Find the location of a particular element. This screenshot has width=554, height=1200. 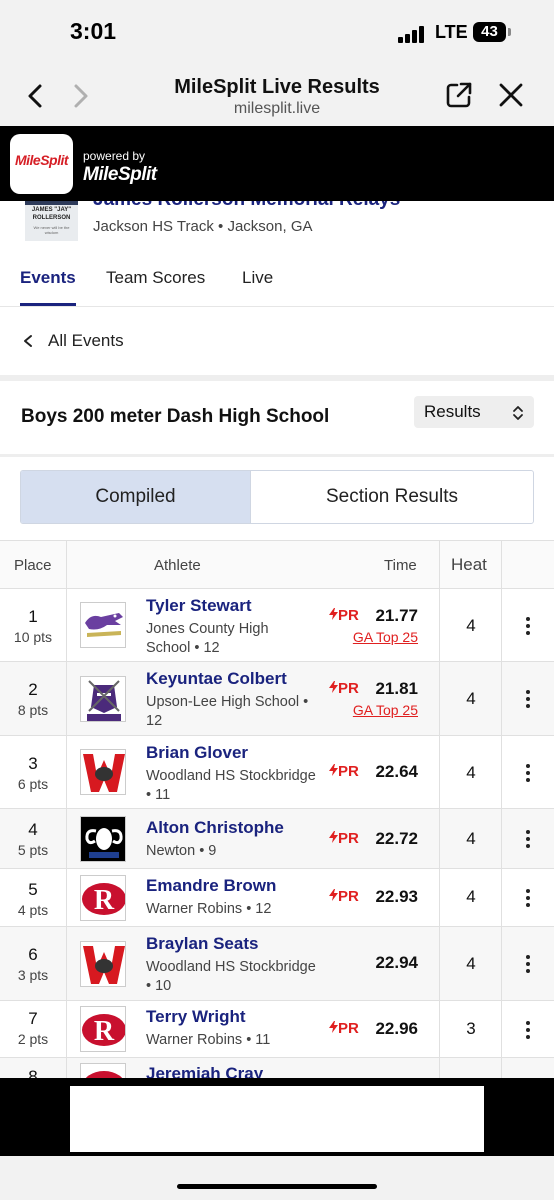

all-events-link: All Events is located at coordinates (277, 341).